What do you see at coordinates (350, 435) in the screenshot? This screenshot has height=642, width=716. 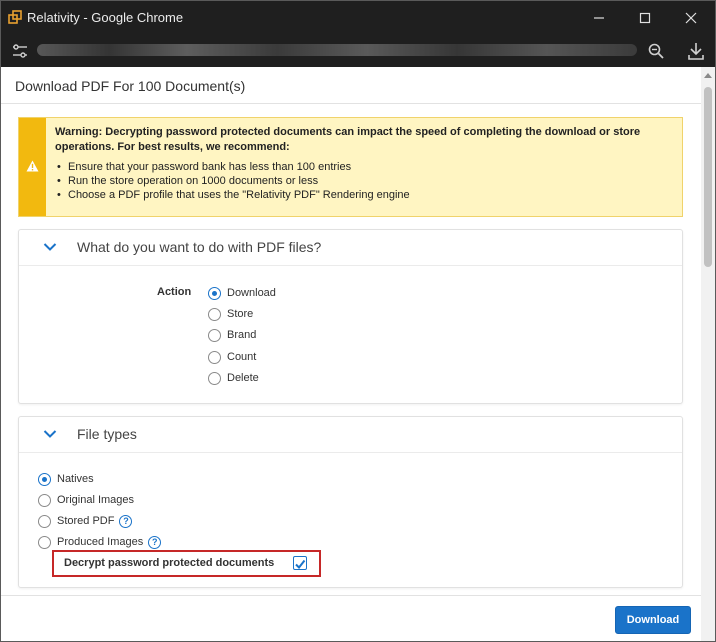 I see `file-types-section-header: File types` at bounding box center [350, 435].